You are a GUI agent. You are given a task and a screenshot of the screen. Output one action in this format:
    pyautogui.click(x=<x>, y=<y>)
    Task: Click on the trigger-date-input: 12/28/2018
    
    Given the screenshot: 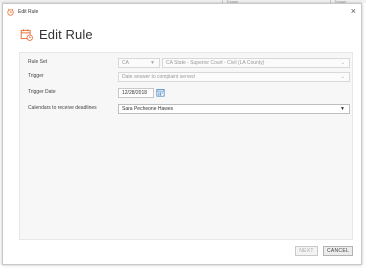 What is the action you would take?
    pyautogui.click(x=136, y=93)
    